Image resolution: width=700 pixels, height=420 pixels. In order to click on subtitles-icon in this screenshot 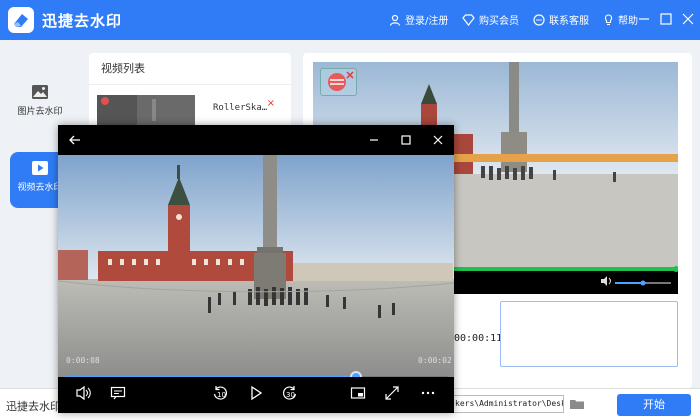, I will do `click(118, 393)`.